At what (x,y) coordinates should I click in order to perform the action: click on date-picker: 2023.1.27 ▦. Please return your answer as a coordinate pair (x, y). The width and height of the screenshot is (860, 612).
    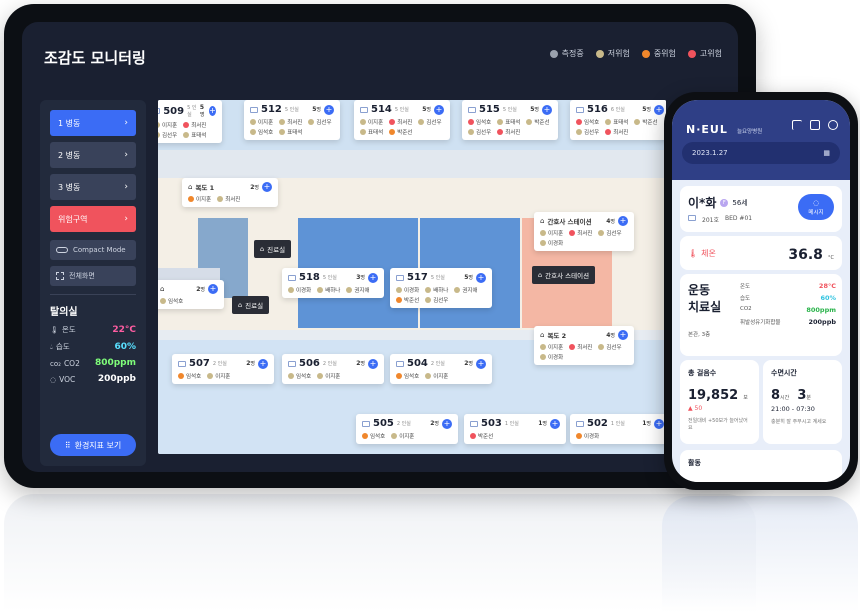
    Looking at the image, I should click on (761, 153).